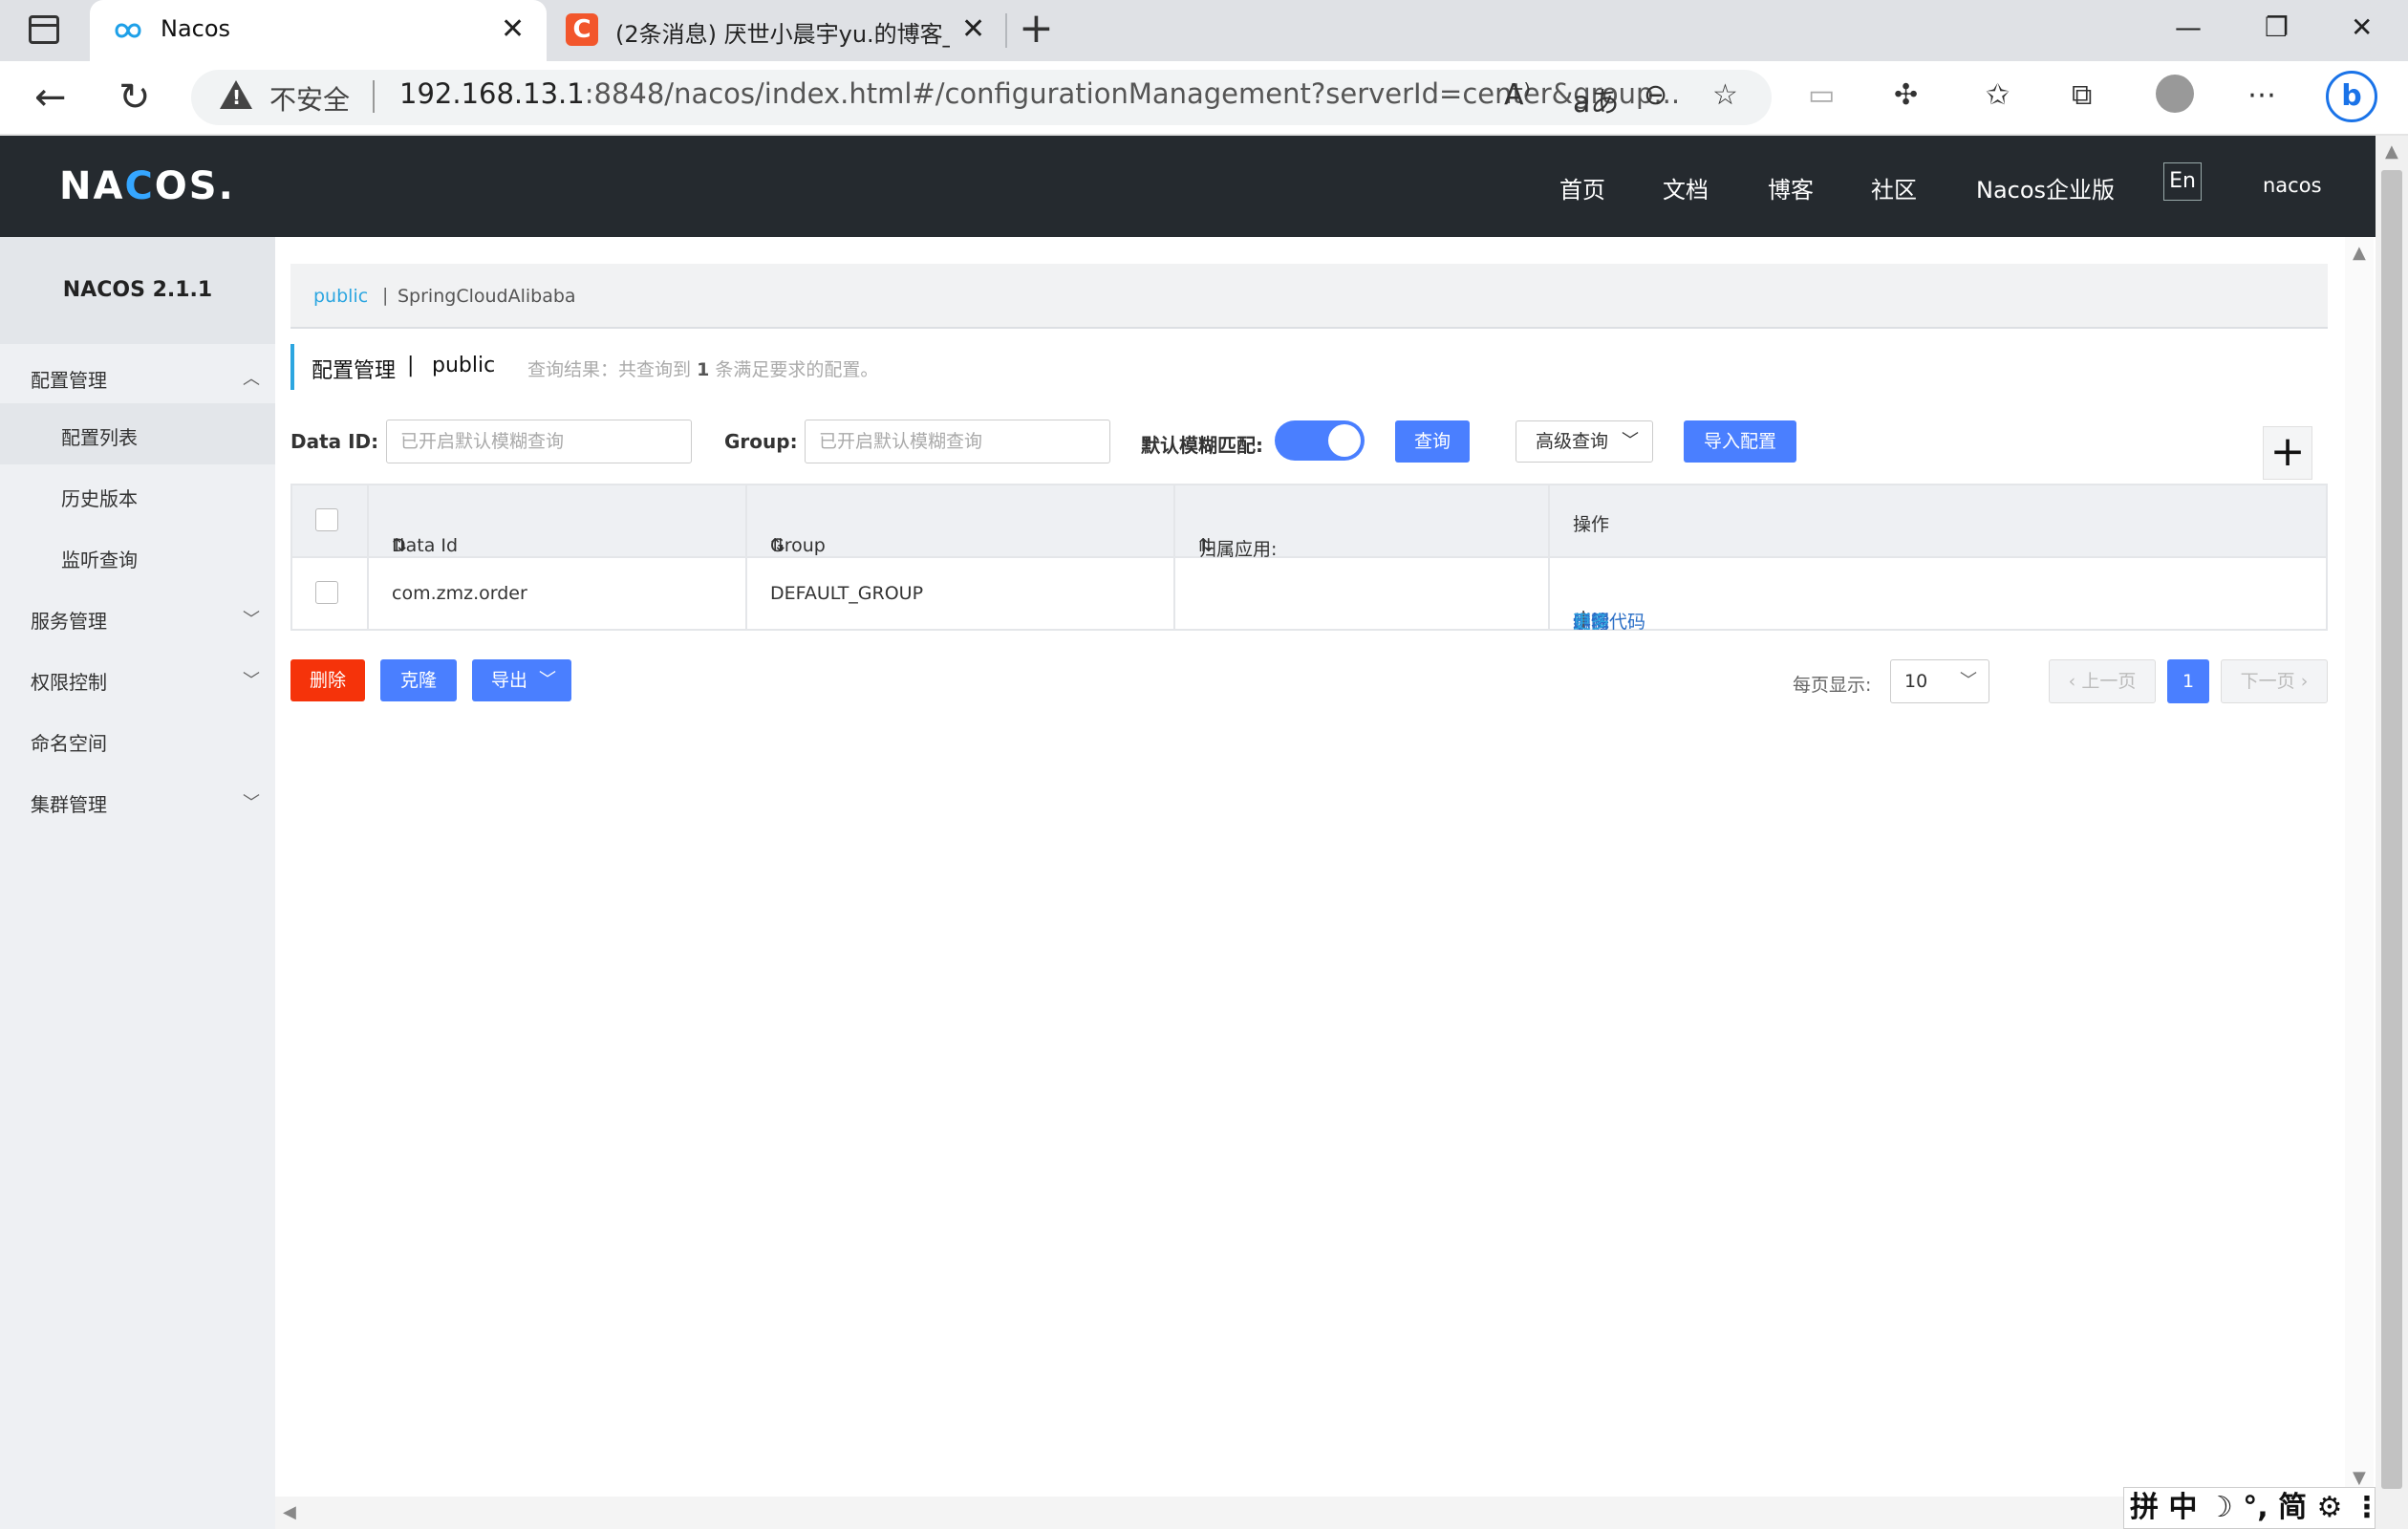  Describe the element at coordinates (2292, 185) in the screenshot. I see `user-name: nacos` at that location.